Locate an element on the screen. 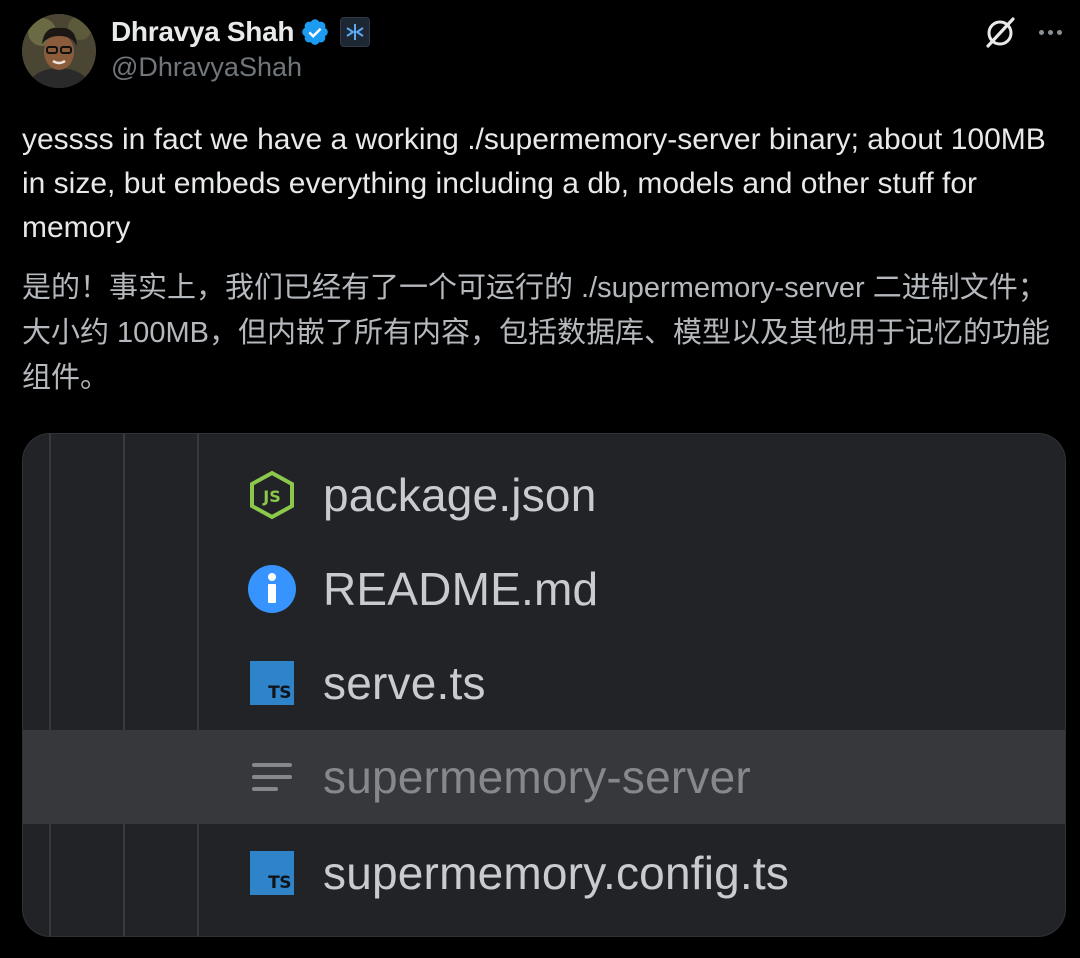 The height and width of the screenshot is (958, 1080). file-row-config-ts: TS supermemory.config.ts is located at coordinates (544, 873).